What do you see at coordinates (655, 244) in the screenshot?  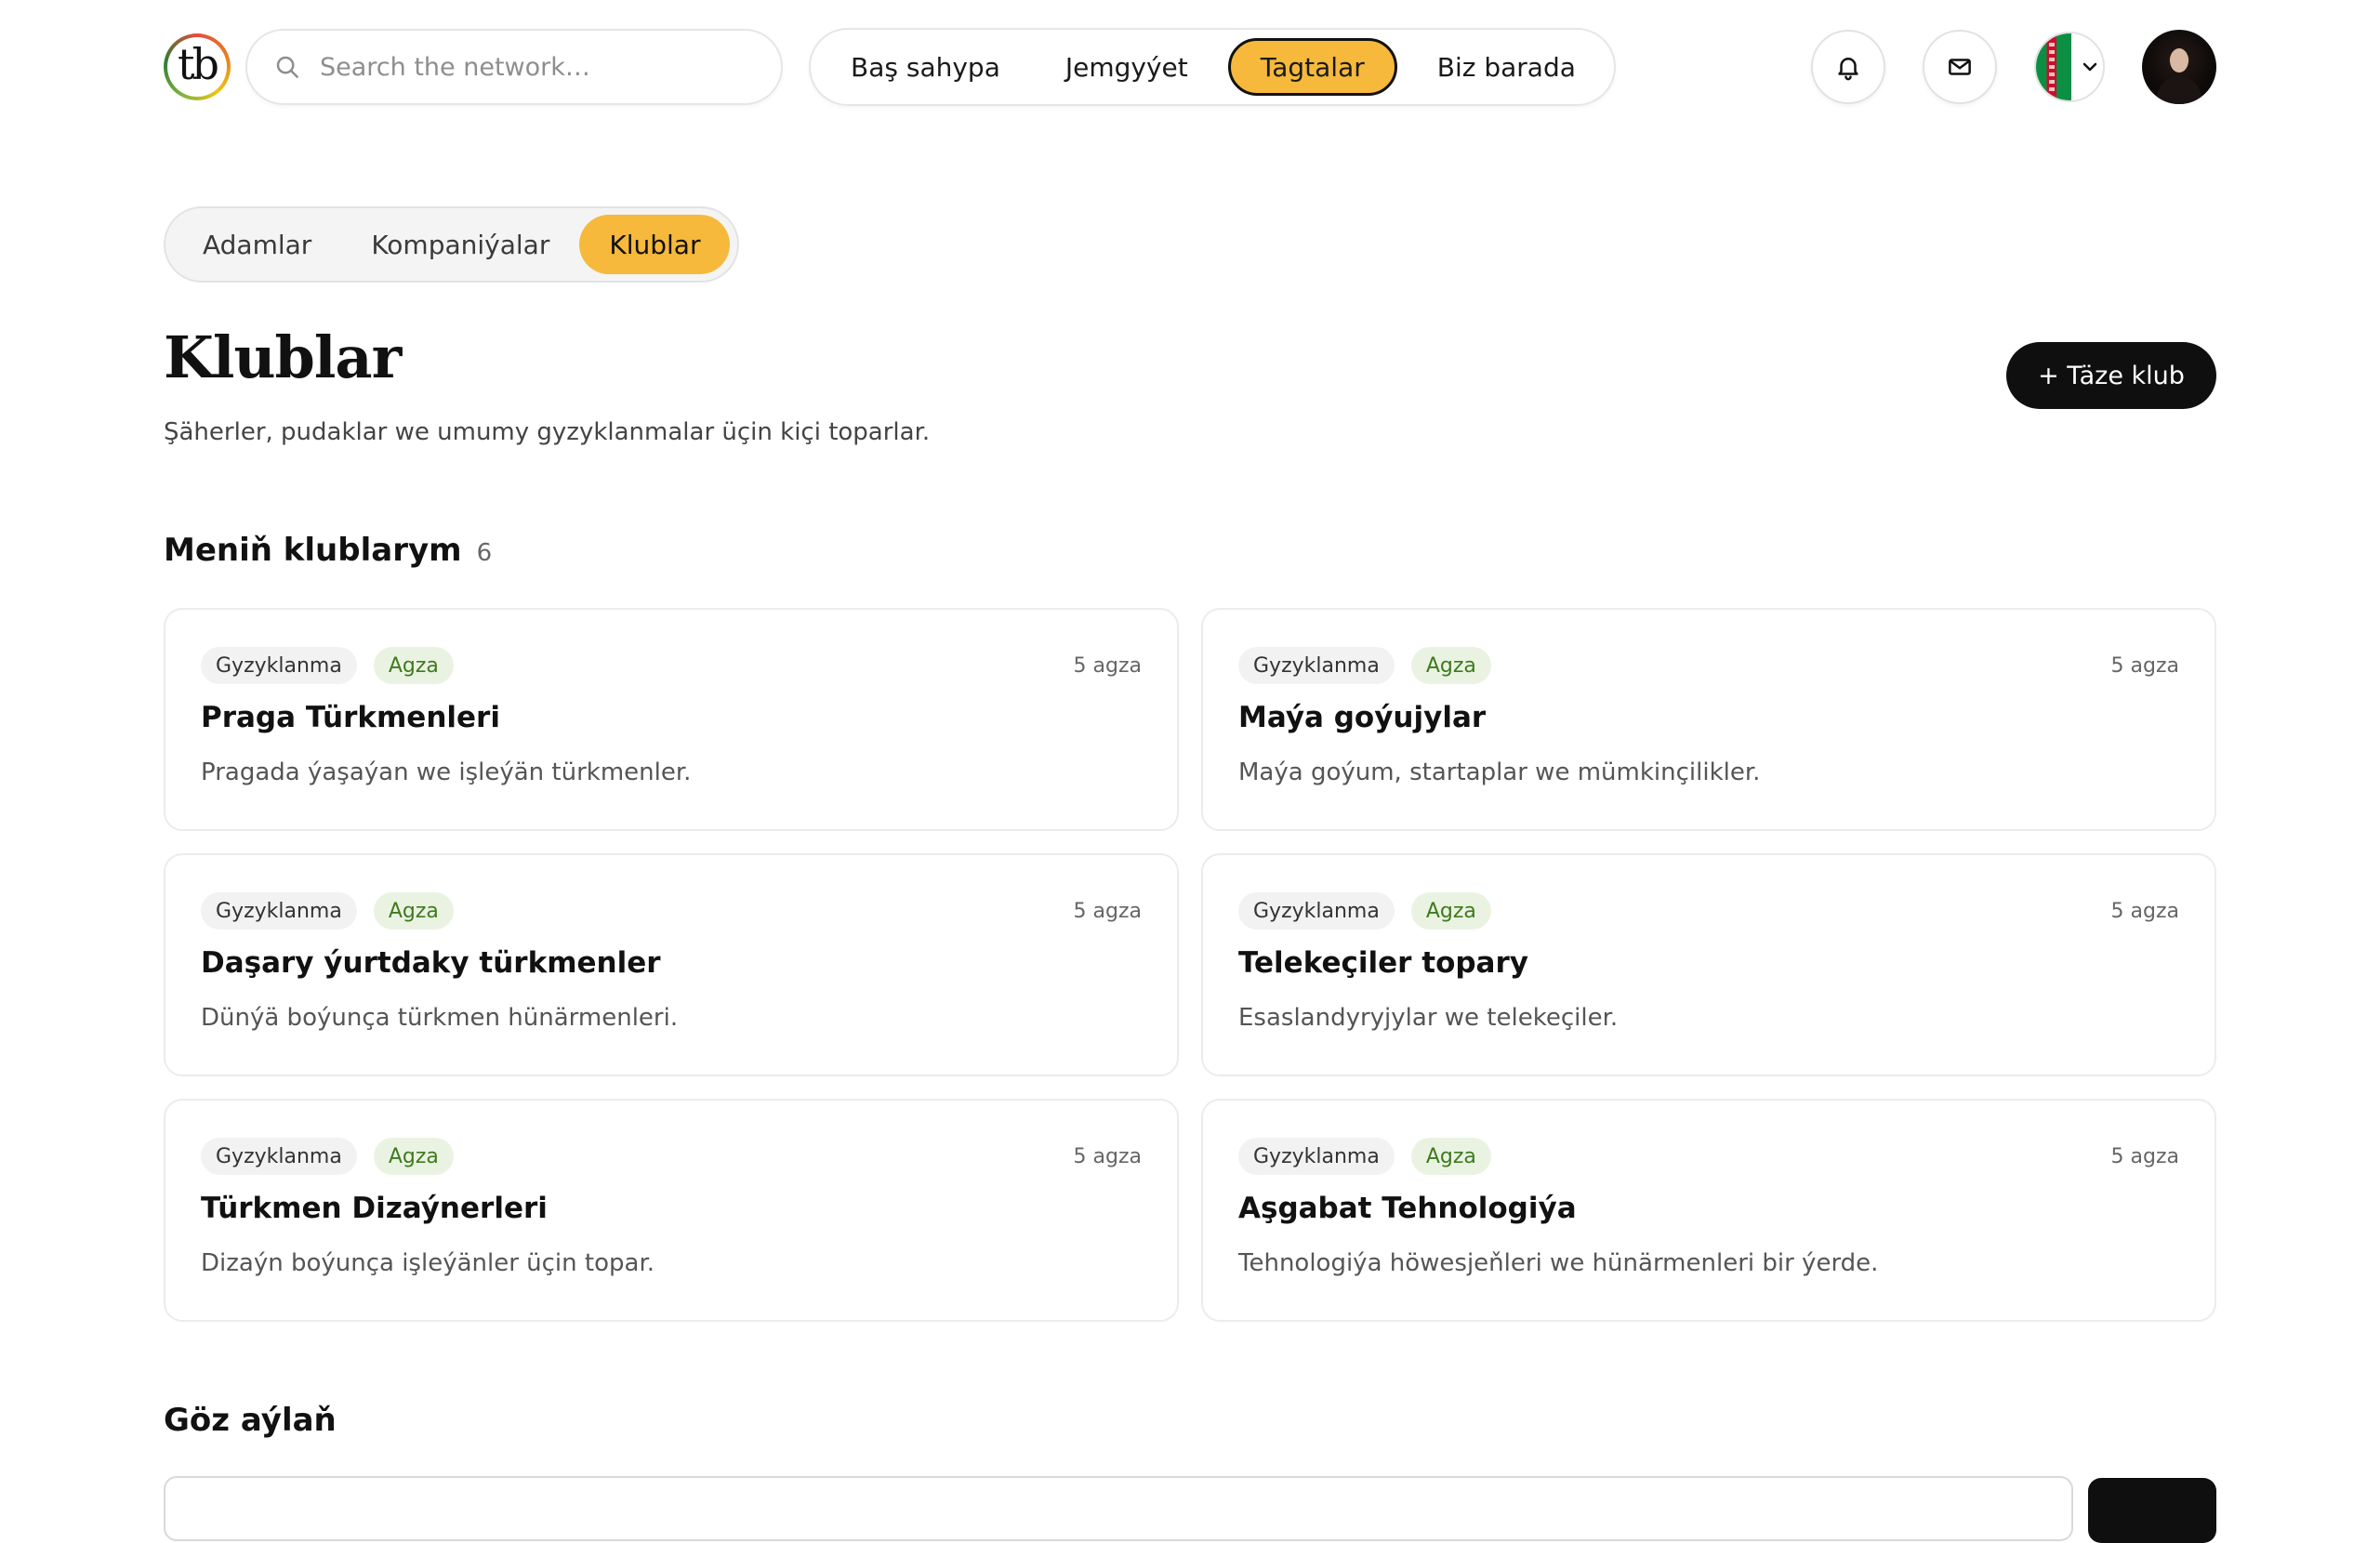 I see `tab-clubs: Klublar` at bounding box center [655, 244].